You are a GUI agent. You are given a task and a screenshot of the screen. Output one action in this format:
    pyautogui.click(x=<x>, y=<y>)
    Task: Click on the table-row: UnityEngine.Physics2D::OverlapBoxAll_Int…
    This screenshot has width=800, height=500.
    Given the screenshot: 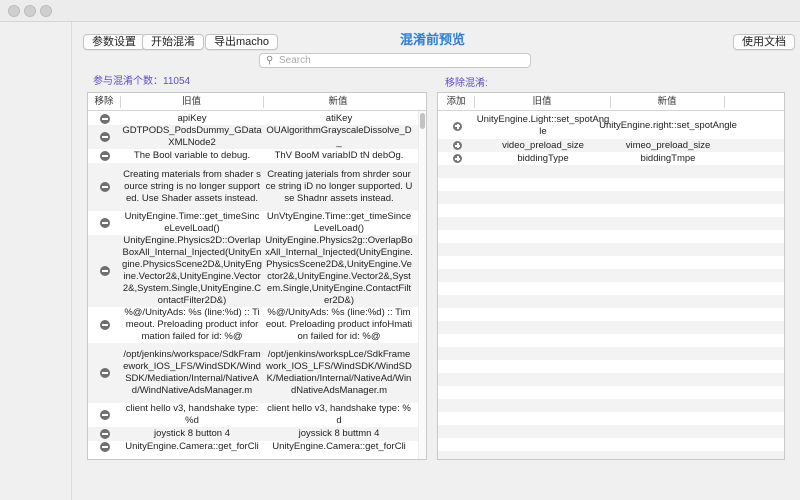 What is the action you would take?
    pyautogui.click(x=257, y=271)
    